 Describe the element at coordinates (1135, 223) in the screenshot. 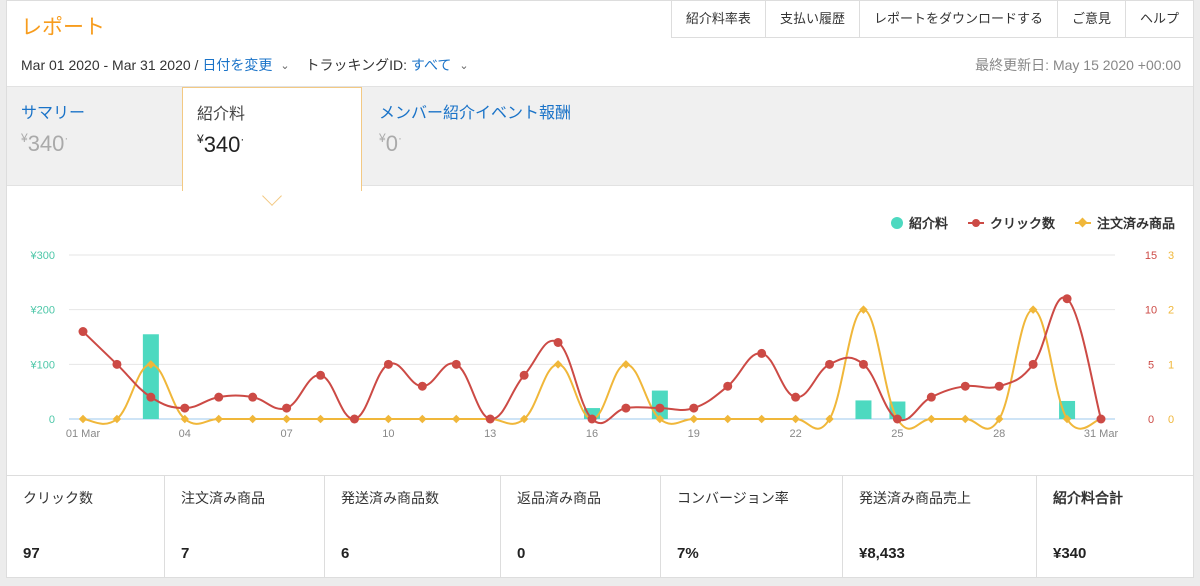

I see `legend-label: 注文済み商品` at that location.